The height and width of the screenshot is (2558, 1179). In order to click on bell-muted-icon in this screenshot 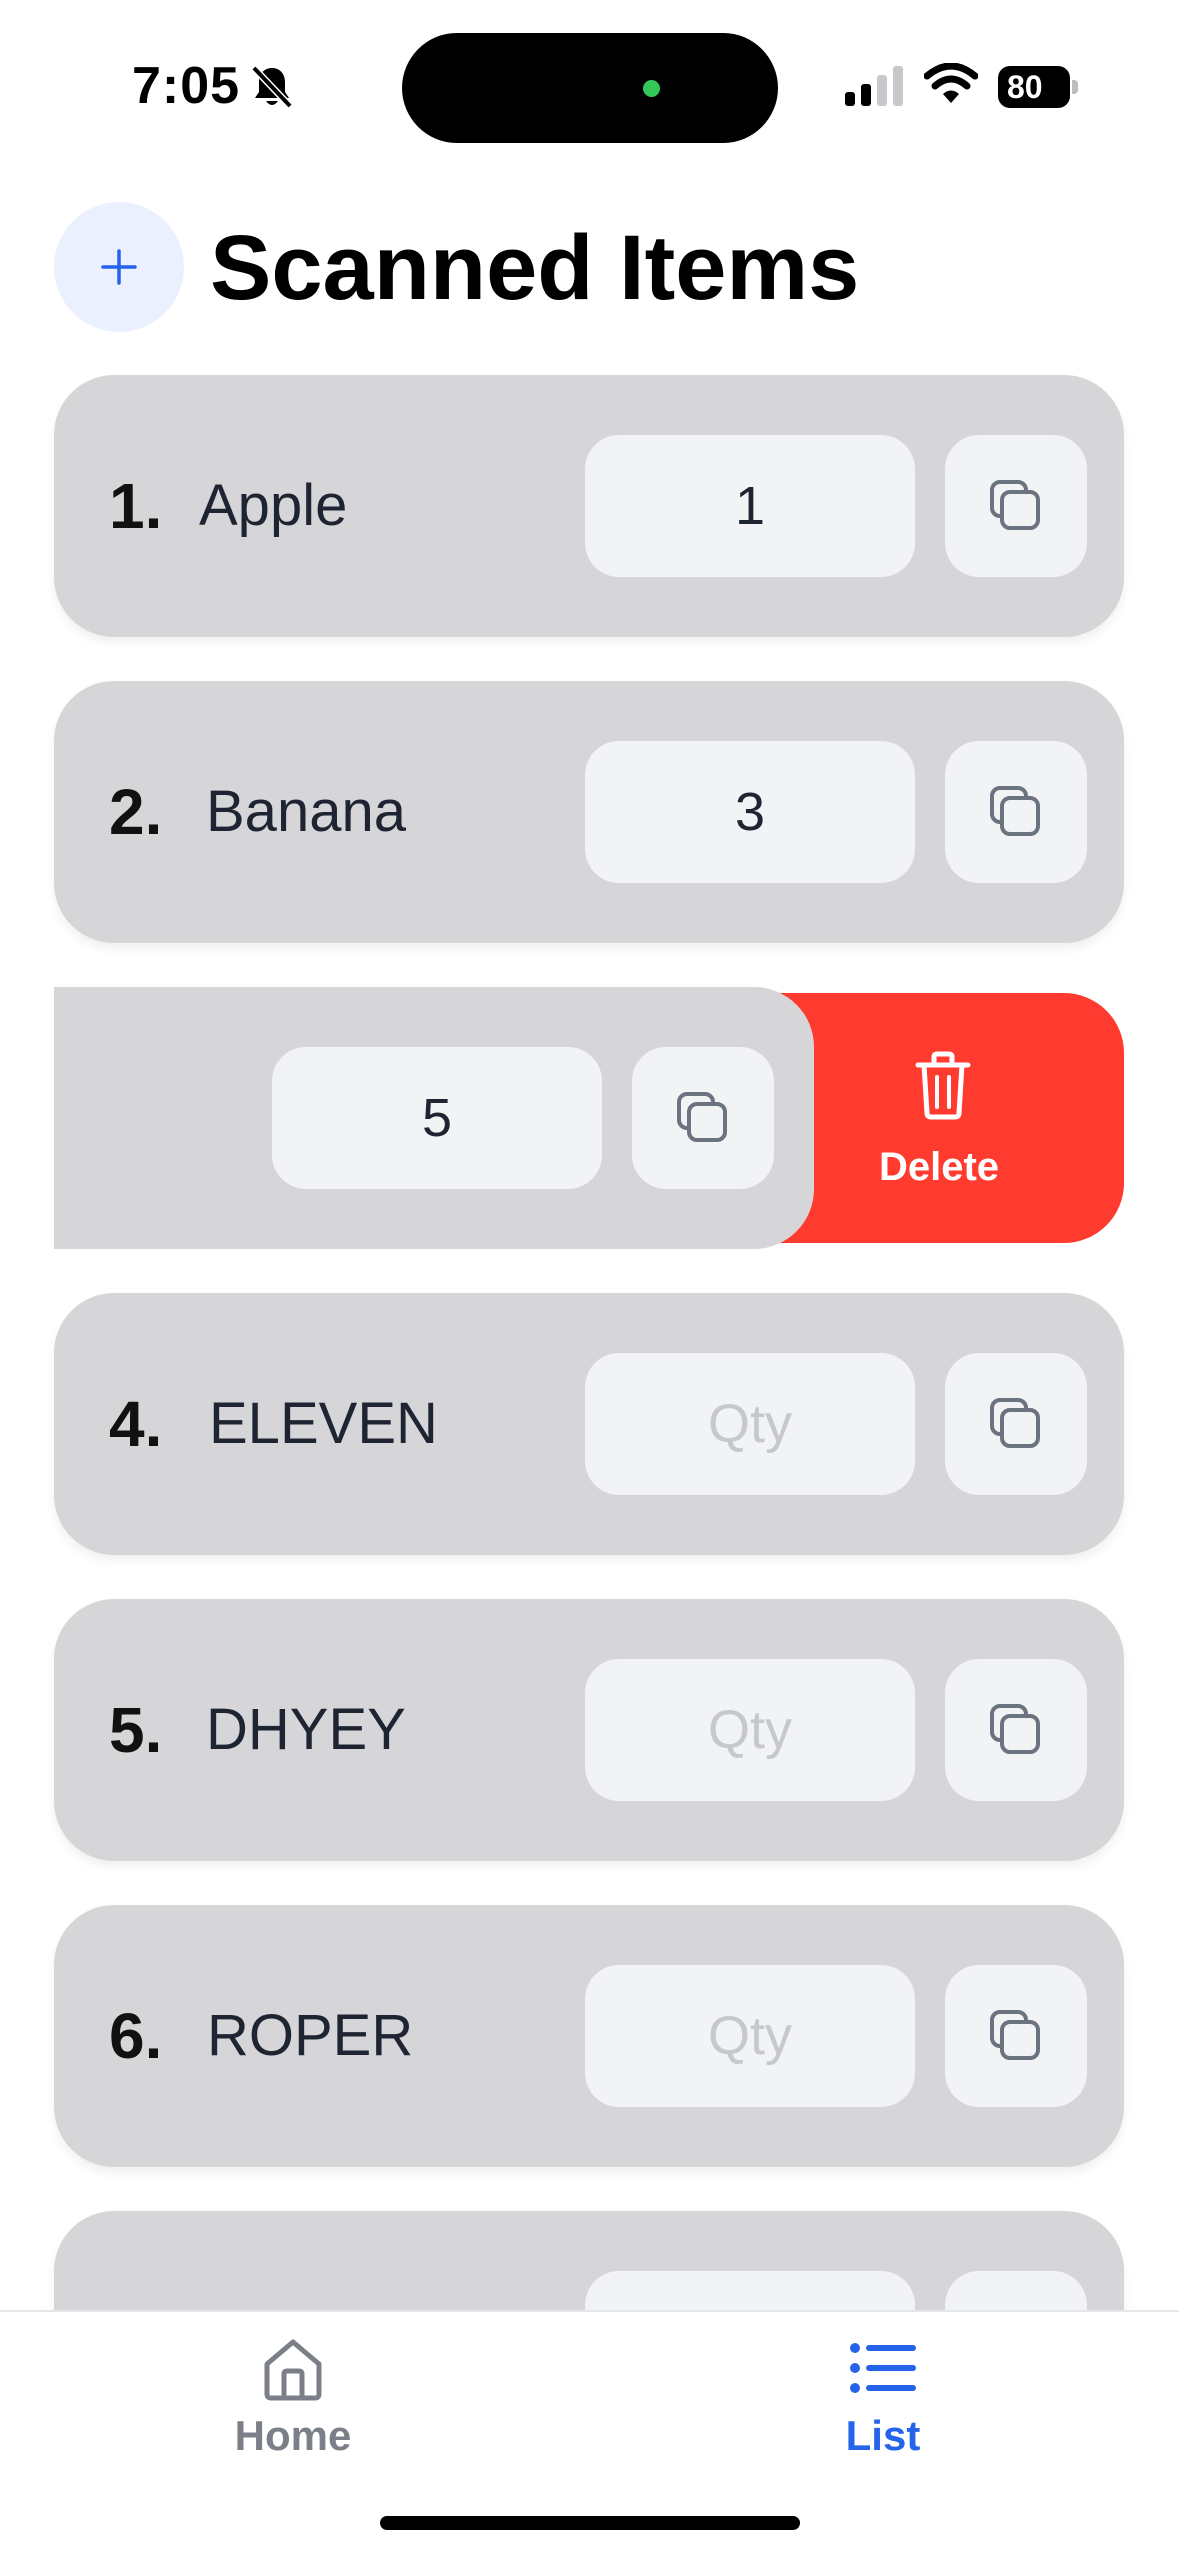, I will do `click(272, 87)`.